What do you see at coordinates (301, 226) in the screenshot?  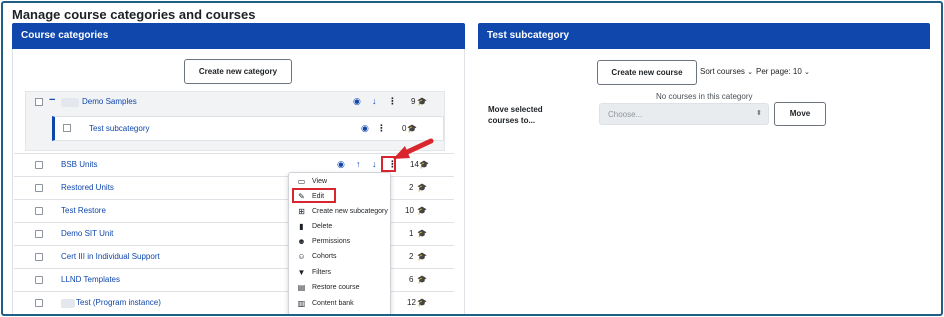 I see `trash-icon: ▮` at bounding box center [301, 226].